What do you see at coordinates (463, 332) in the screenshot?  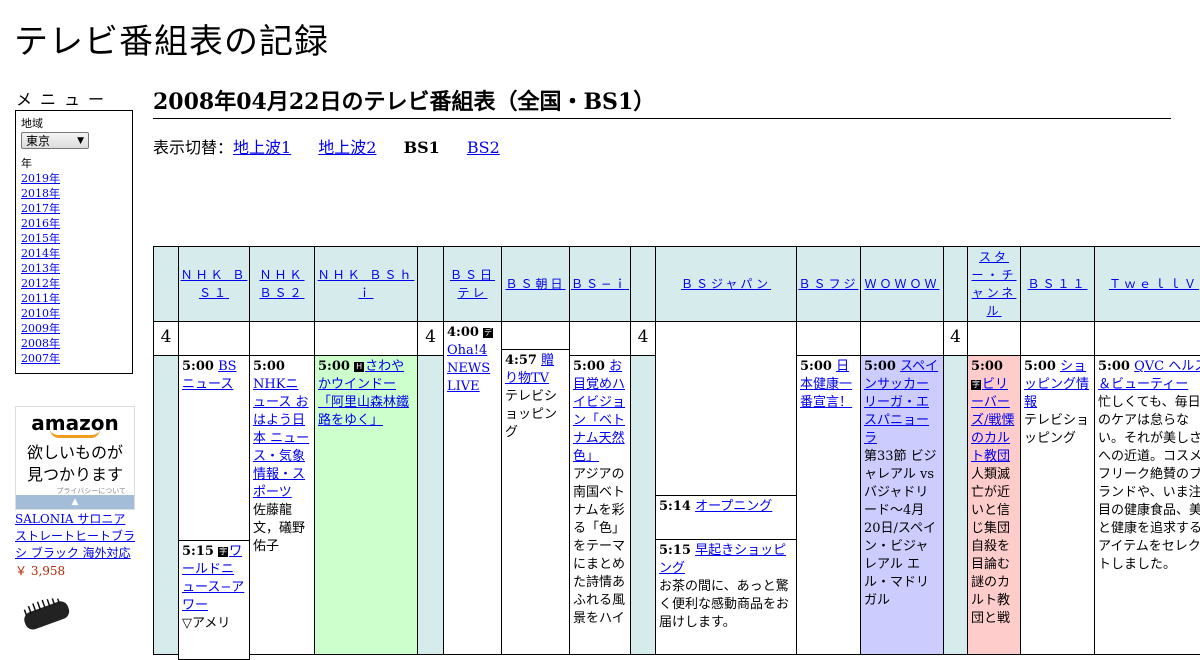 I see `program-time: 4:00` at bounding box center [463, 332].